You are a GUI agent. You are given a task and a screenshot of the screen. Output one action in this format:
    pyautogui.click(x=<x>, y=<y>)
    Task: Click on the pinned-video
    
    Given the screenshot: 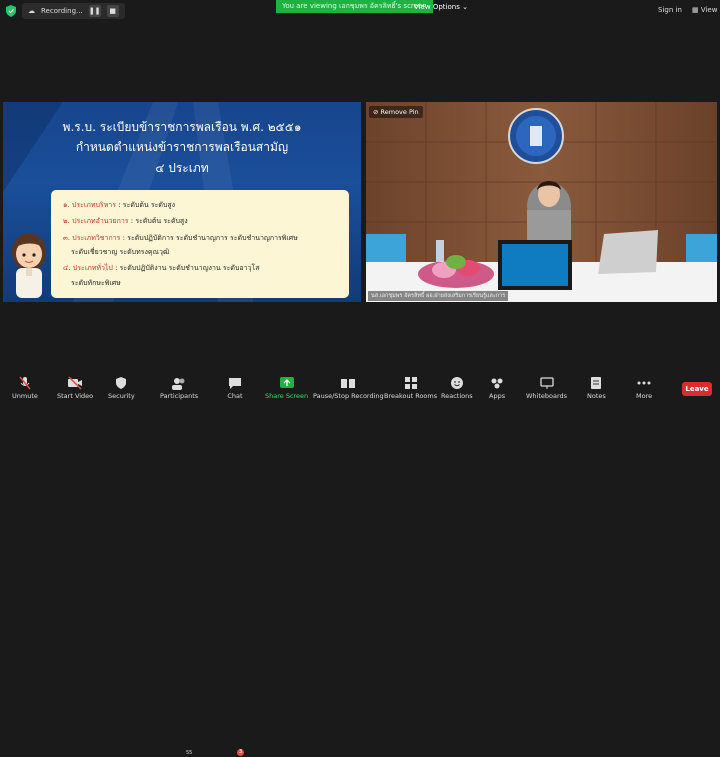 What is the action you would take?
    pyautogui.click(x=541, y=202)
    